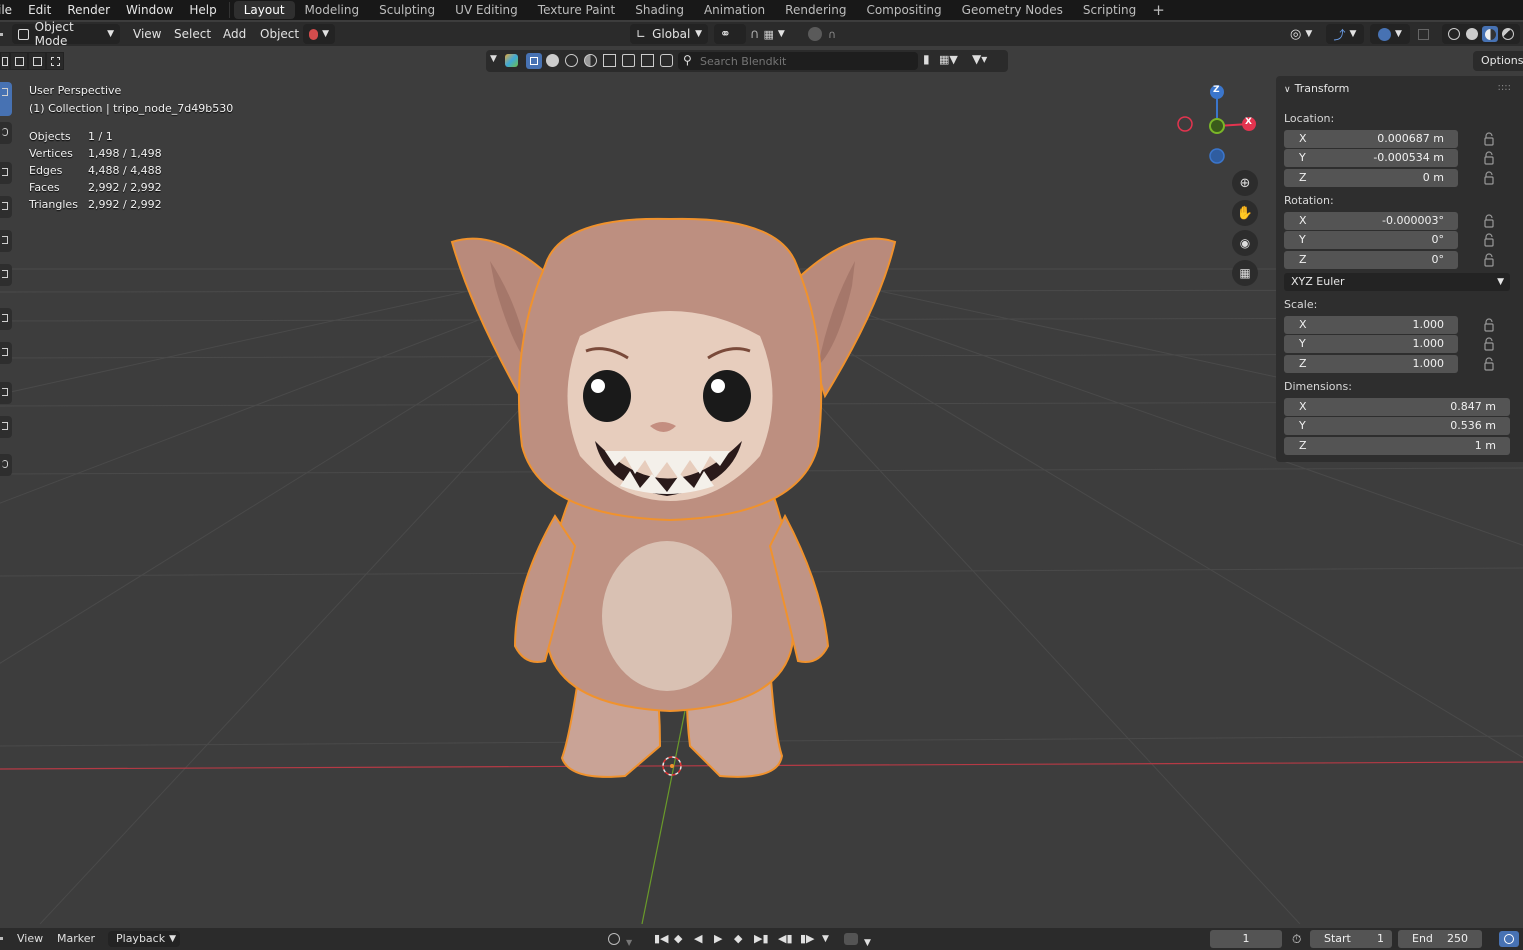 Image resolution: width=1523 pixels, height=950 pixels. I want to click on navigation-gizmo: Z X, so click(1220, 125).